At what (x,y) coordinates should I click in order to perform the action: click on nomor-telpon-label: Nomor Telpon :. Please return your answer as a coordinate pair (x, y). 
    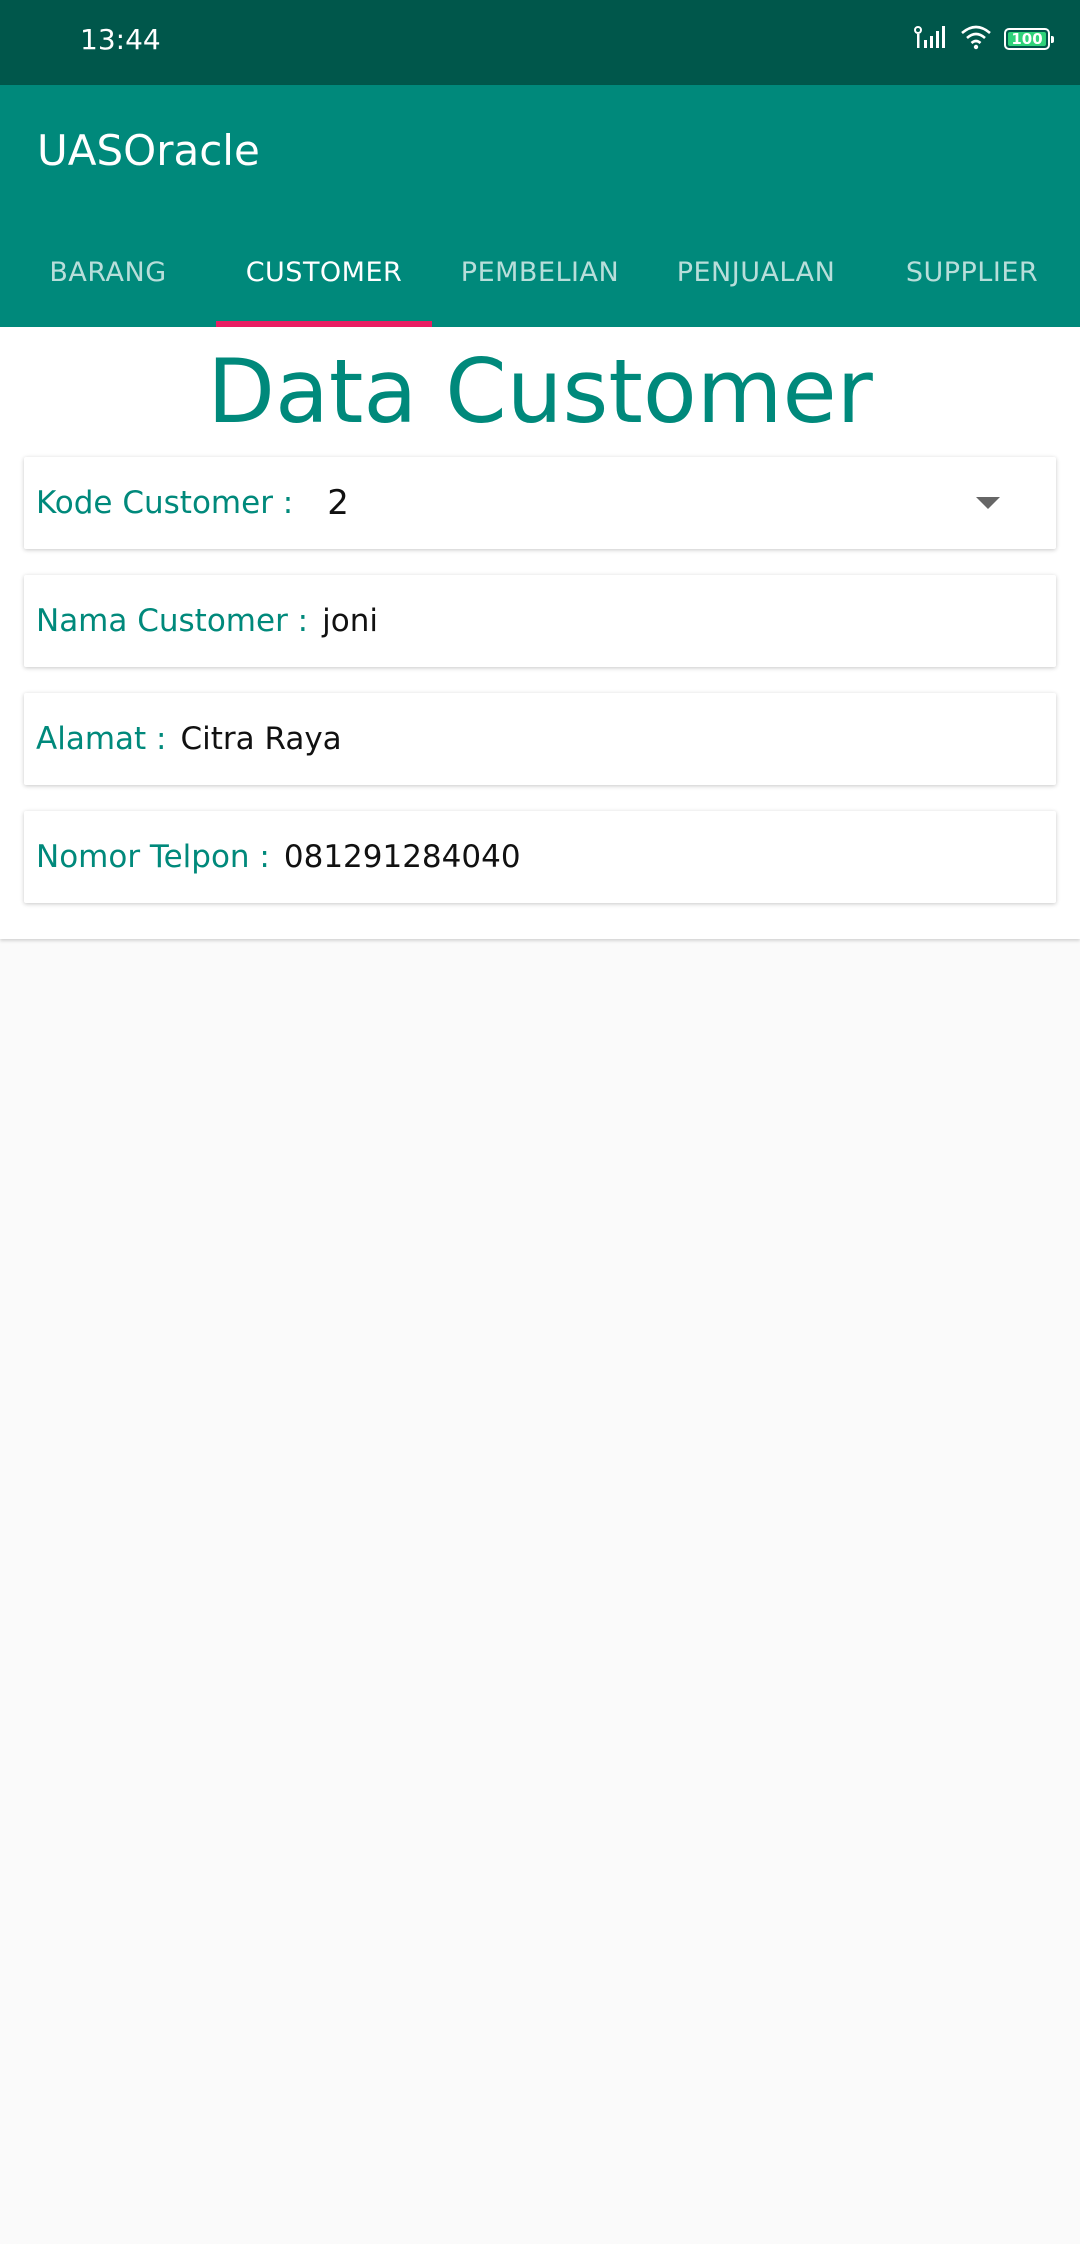
    Looking at the image, I should click on (153, 857).